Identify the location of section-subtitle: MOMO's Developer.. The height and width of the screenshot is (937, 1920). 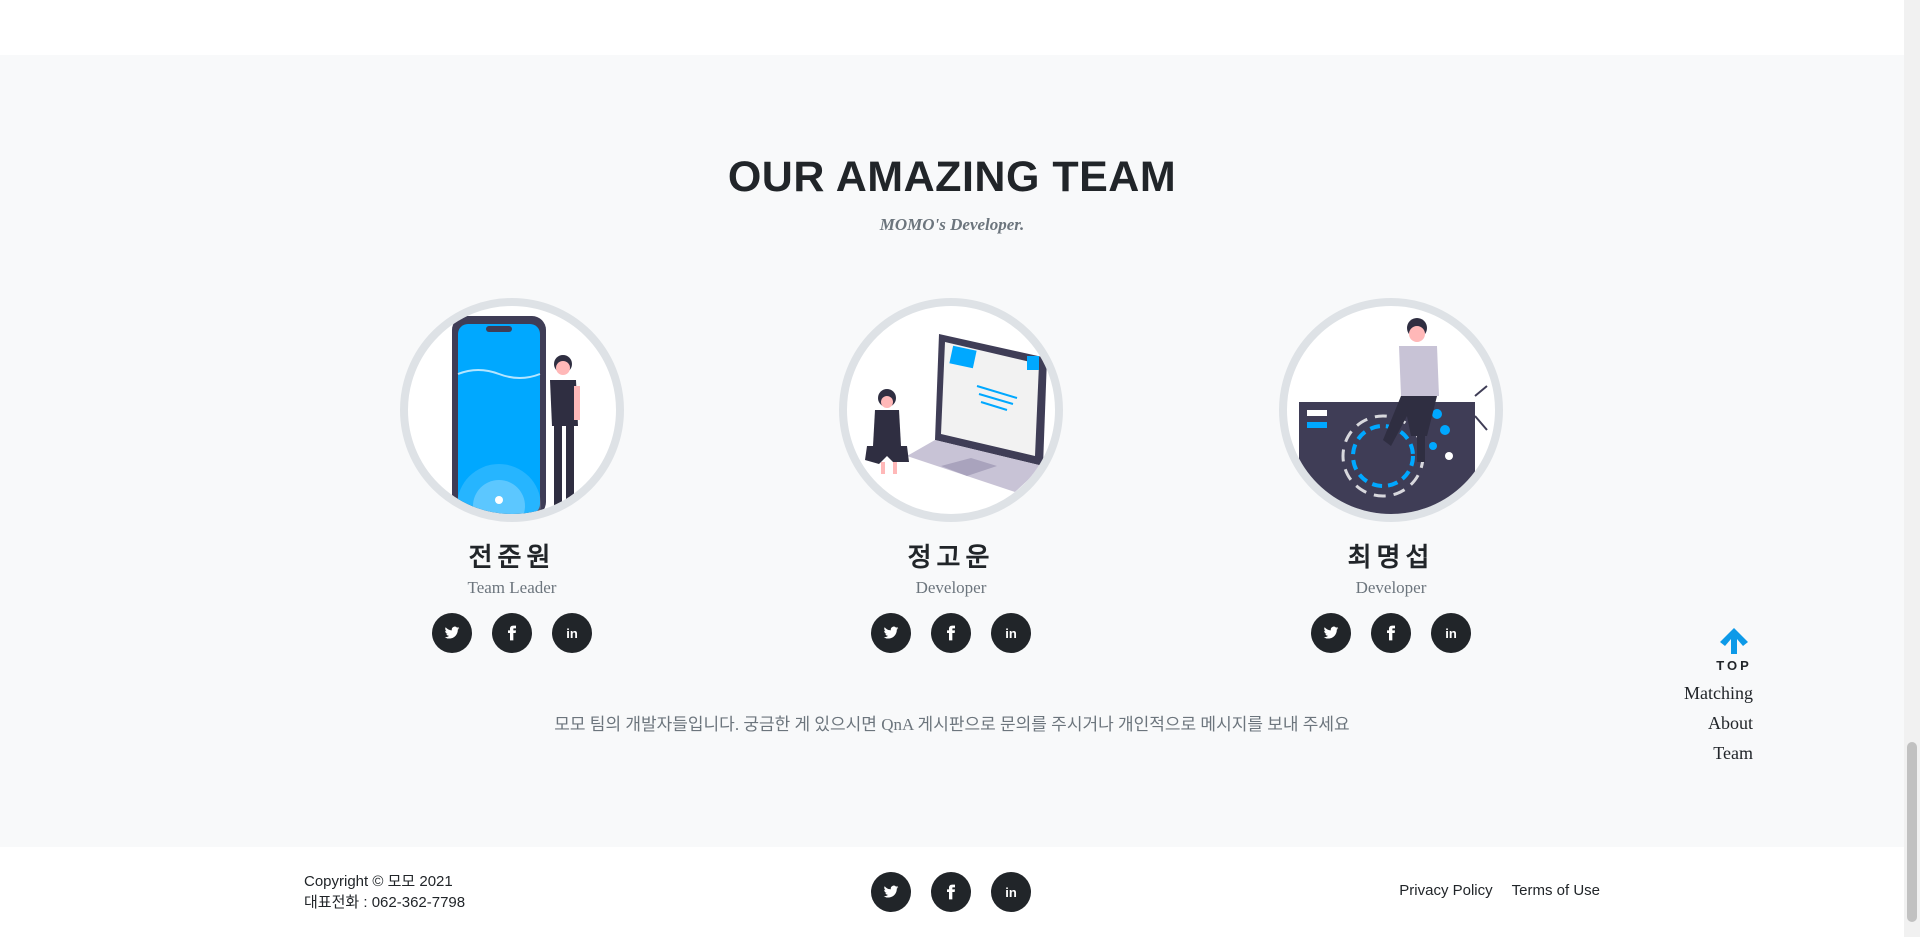
(952, 224).